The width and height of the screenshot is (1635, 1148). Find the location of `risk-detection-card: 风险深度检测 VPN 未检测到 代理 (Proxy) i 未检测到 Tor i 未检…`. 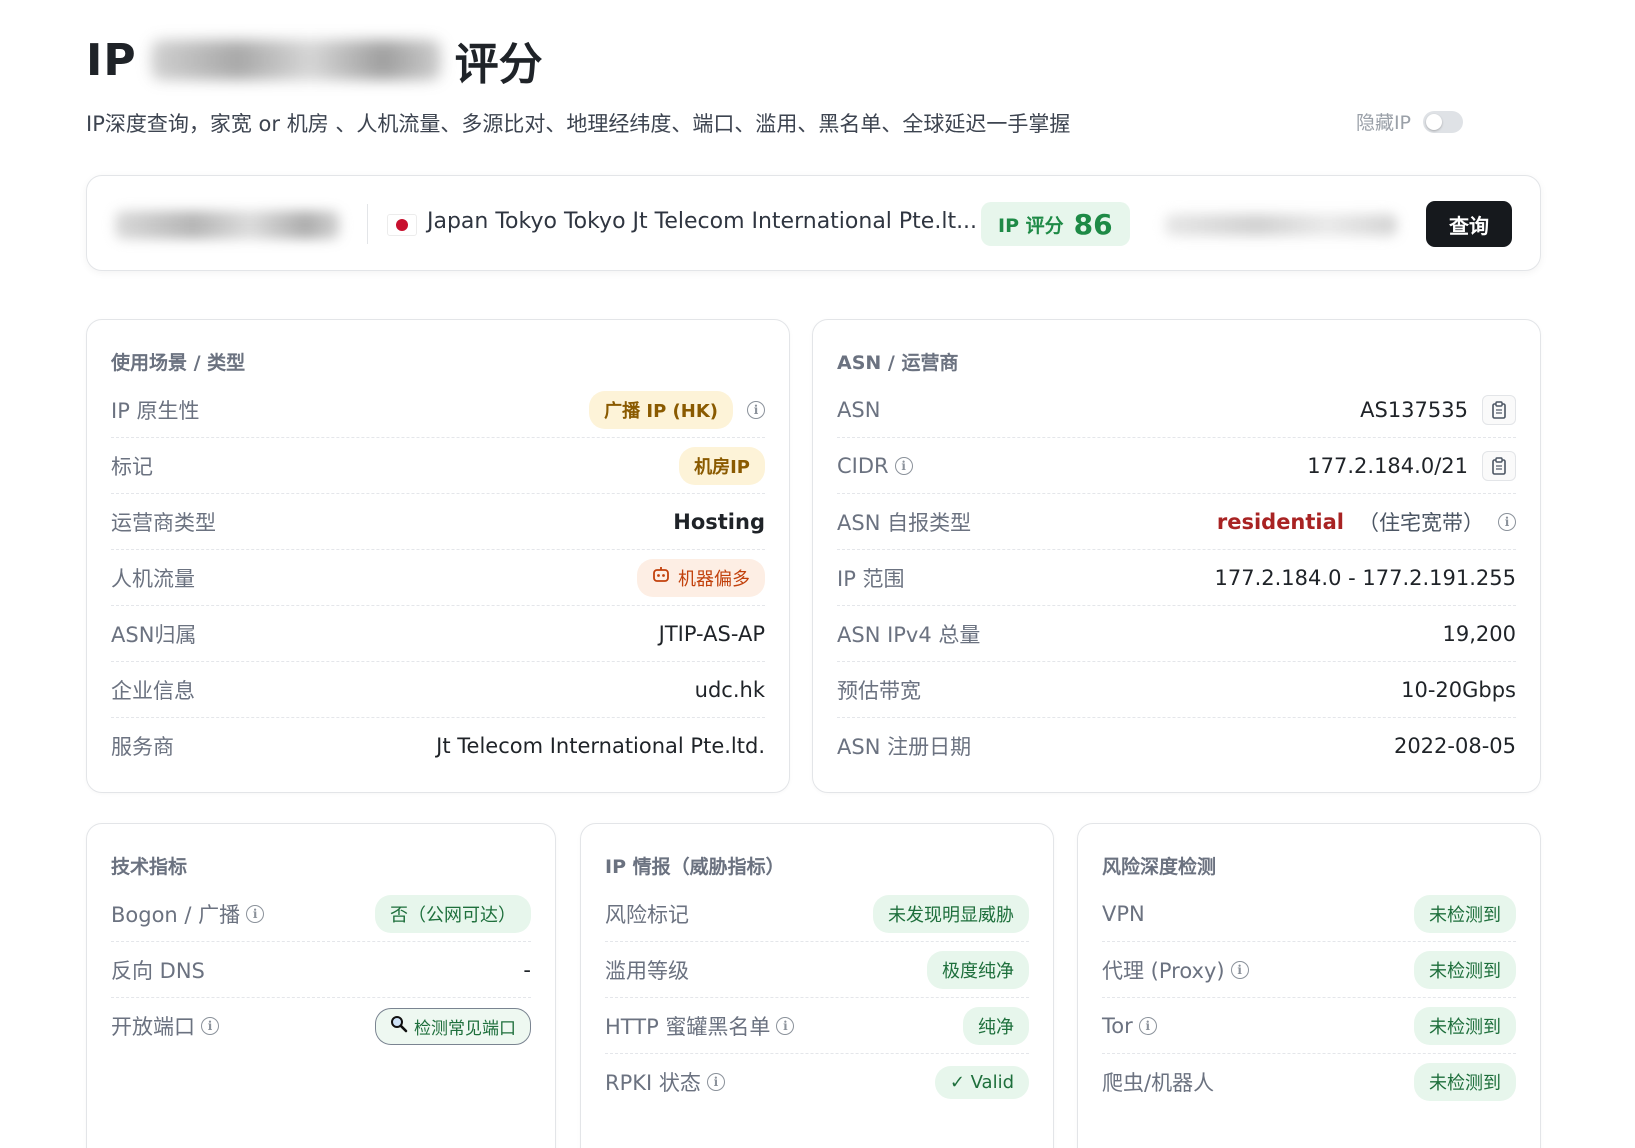

risk-detection-card: 风险深度检测 VPN 未检测到 代理 (Proxy) i 未检测到 Tor i 未检… is located at coordinates (1309, 985).